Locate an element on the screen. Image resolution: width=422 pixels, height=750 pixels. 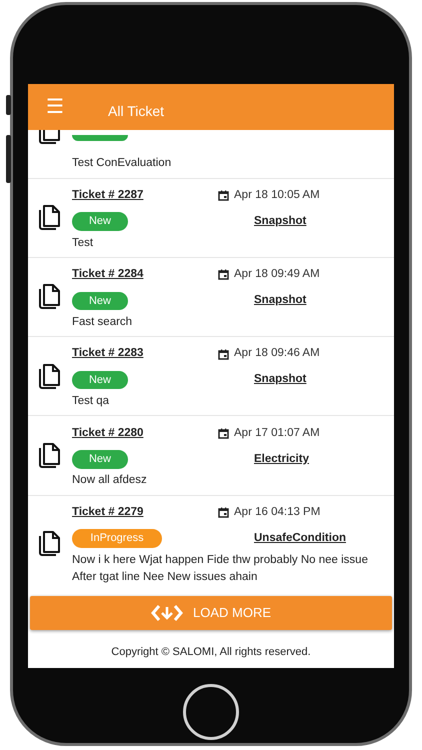
ticket-number: Ticket # 2284 is located at coordinates (145, 275).